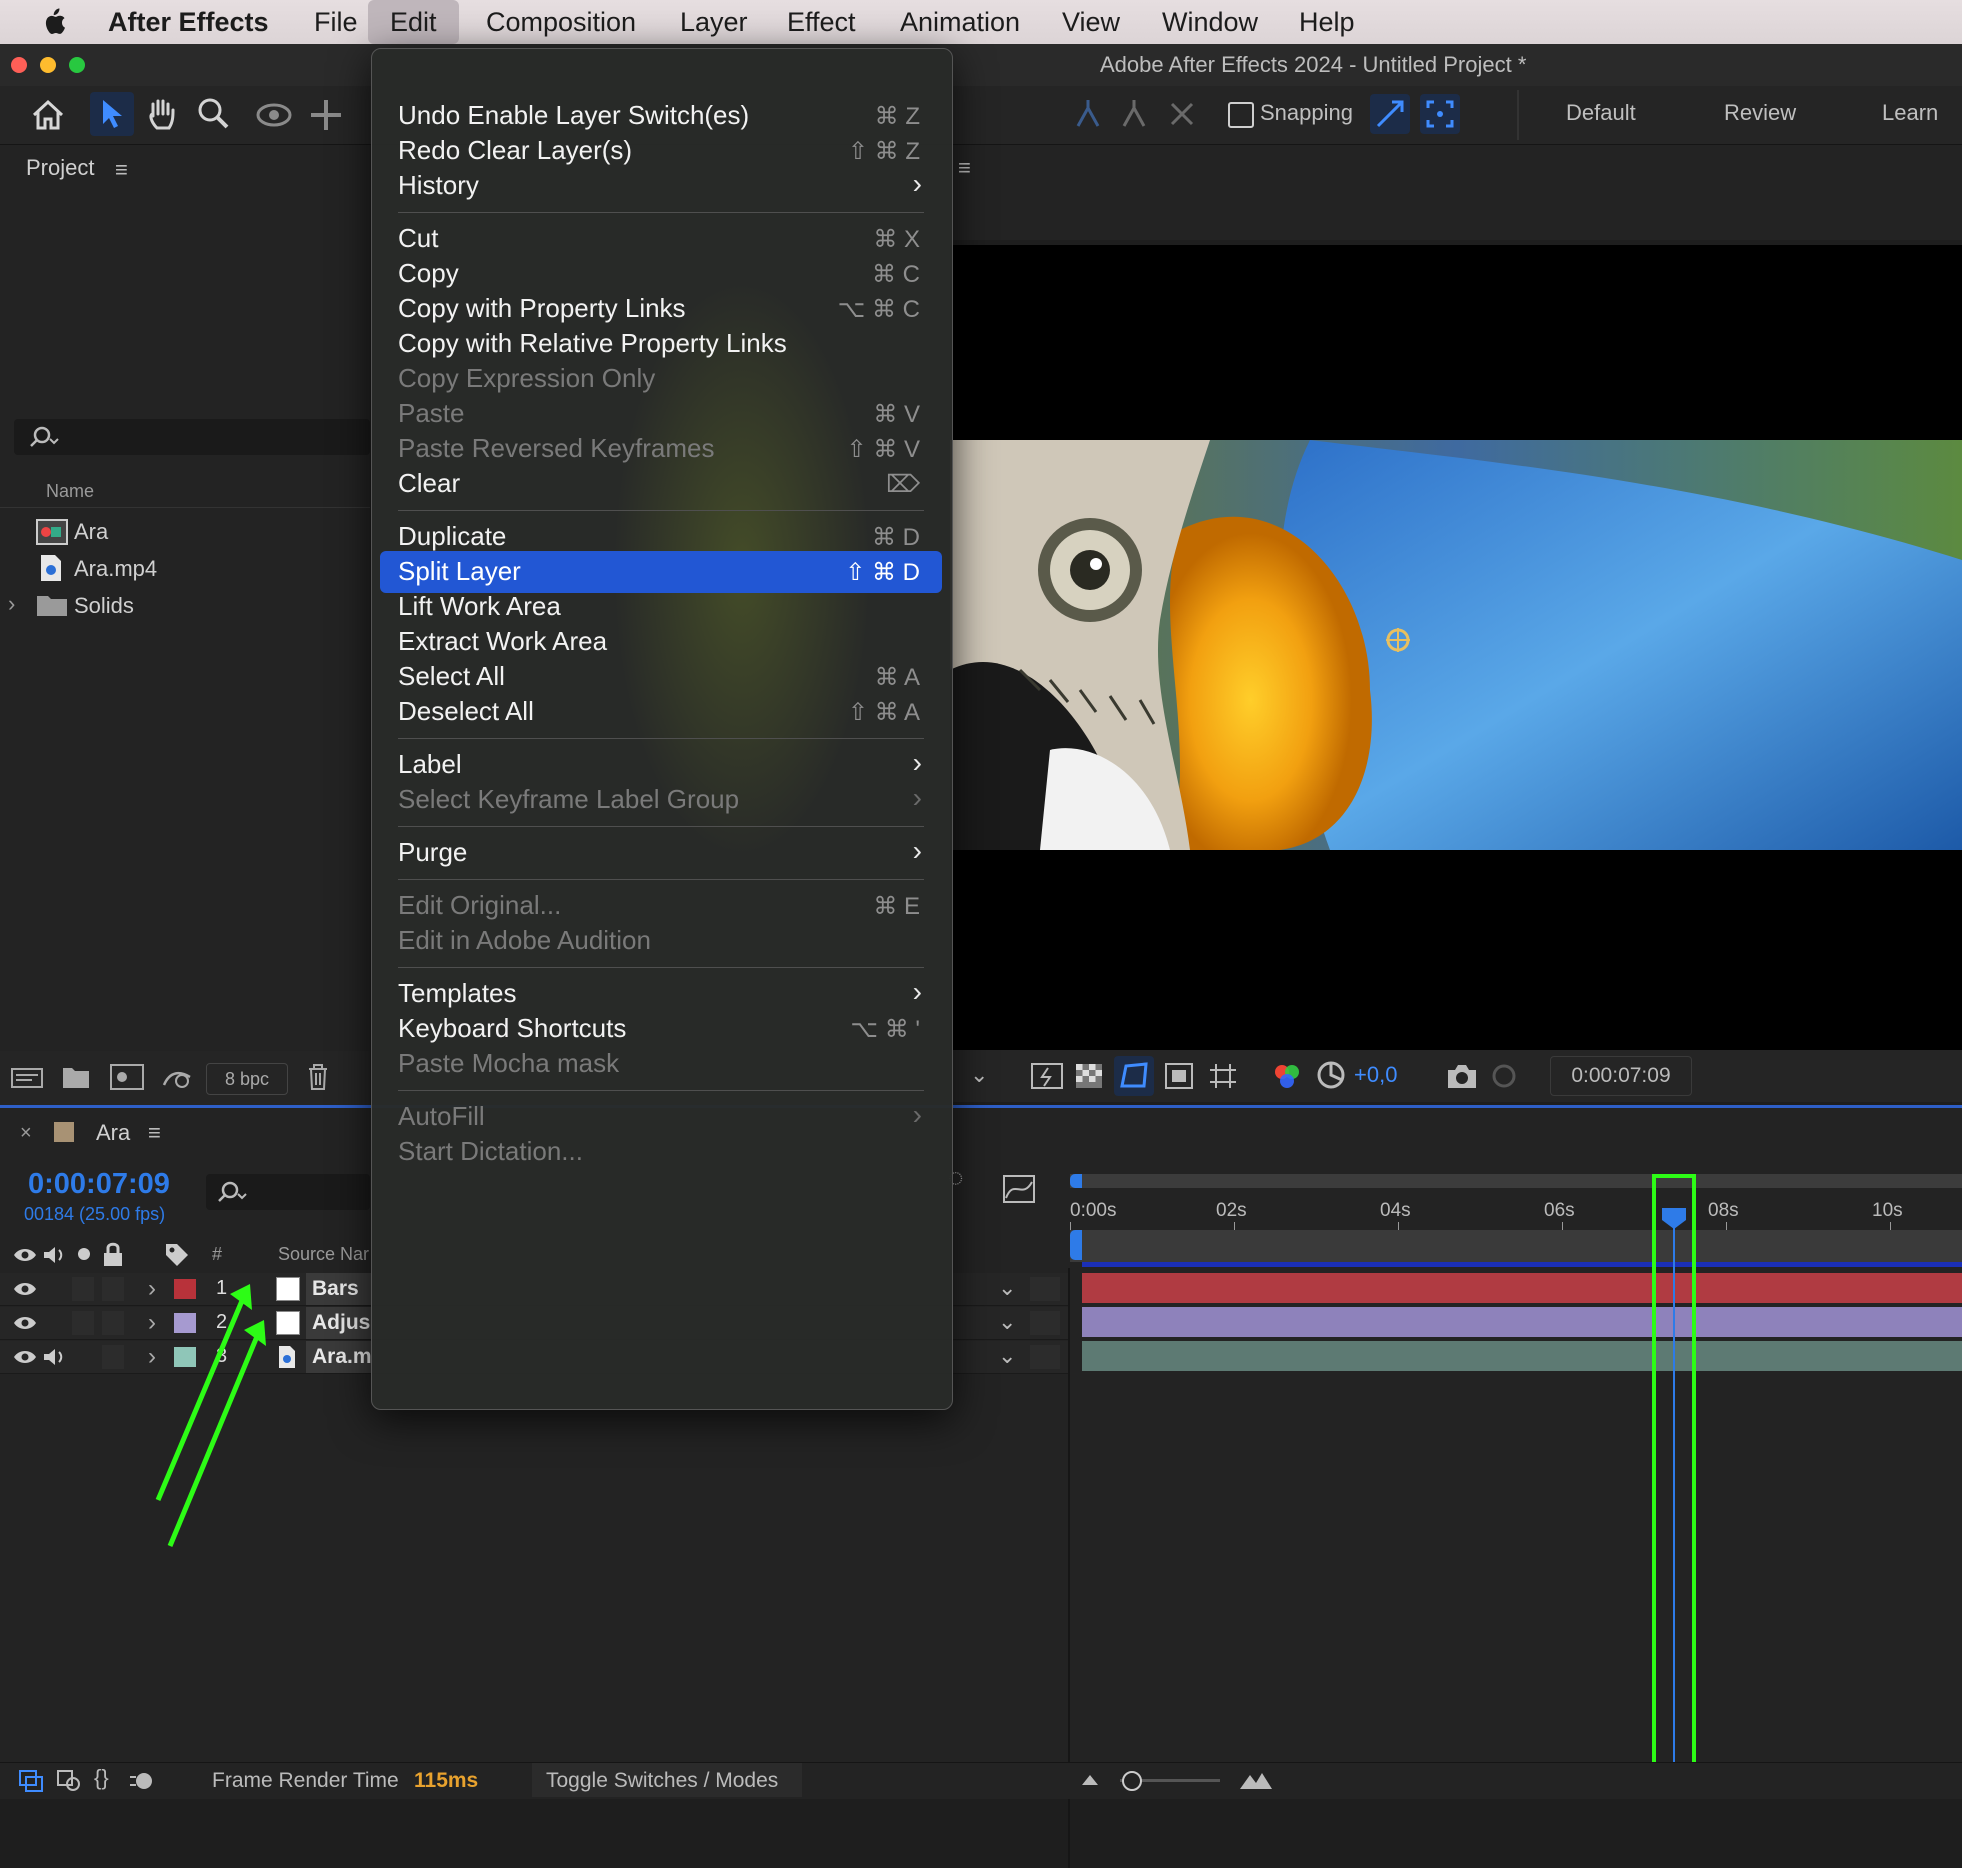  Describe the element at coordinates (667, 1780) in the screenshot. I see `toggle-switches-modes-button: Toggle Switches / Modes` at that location.